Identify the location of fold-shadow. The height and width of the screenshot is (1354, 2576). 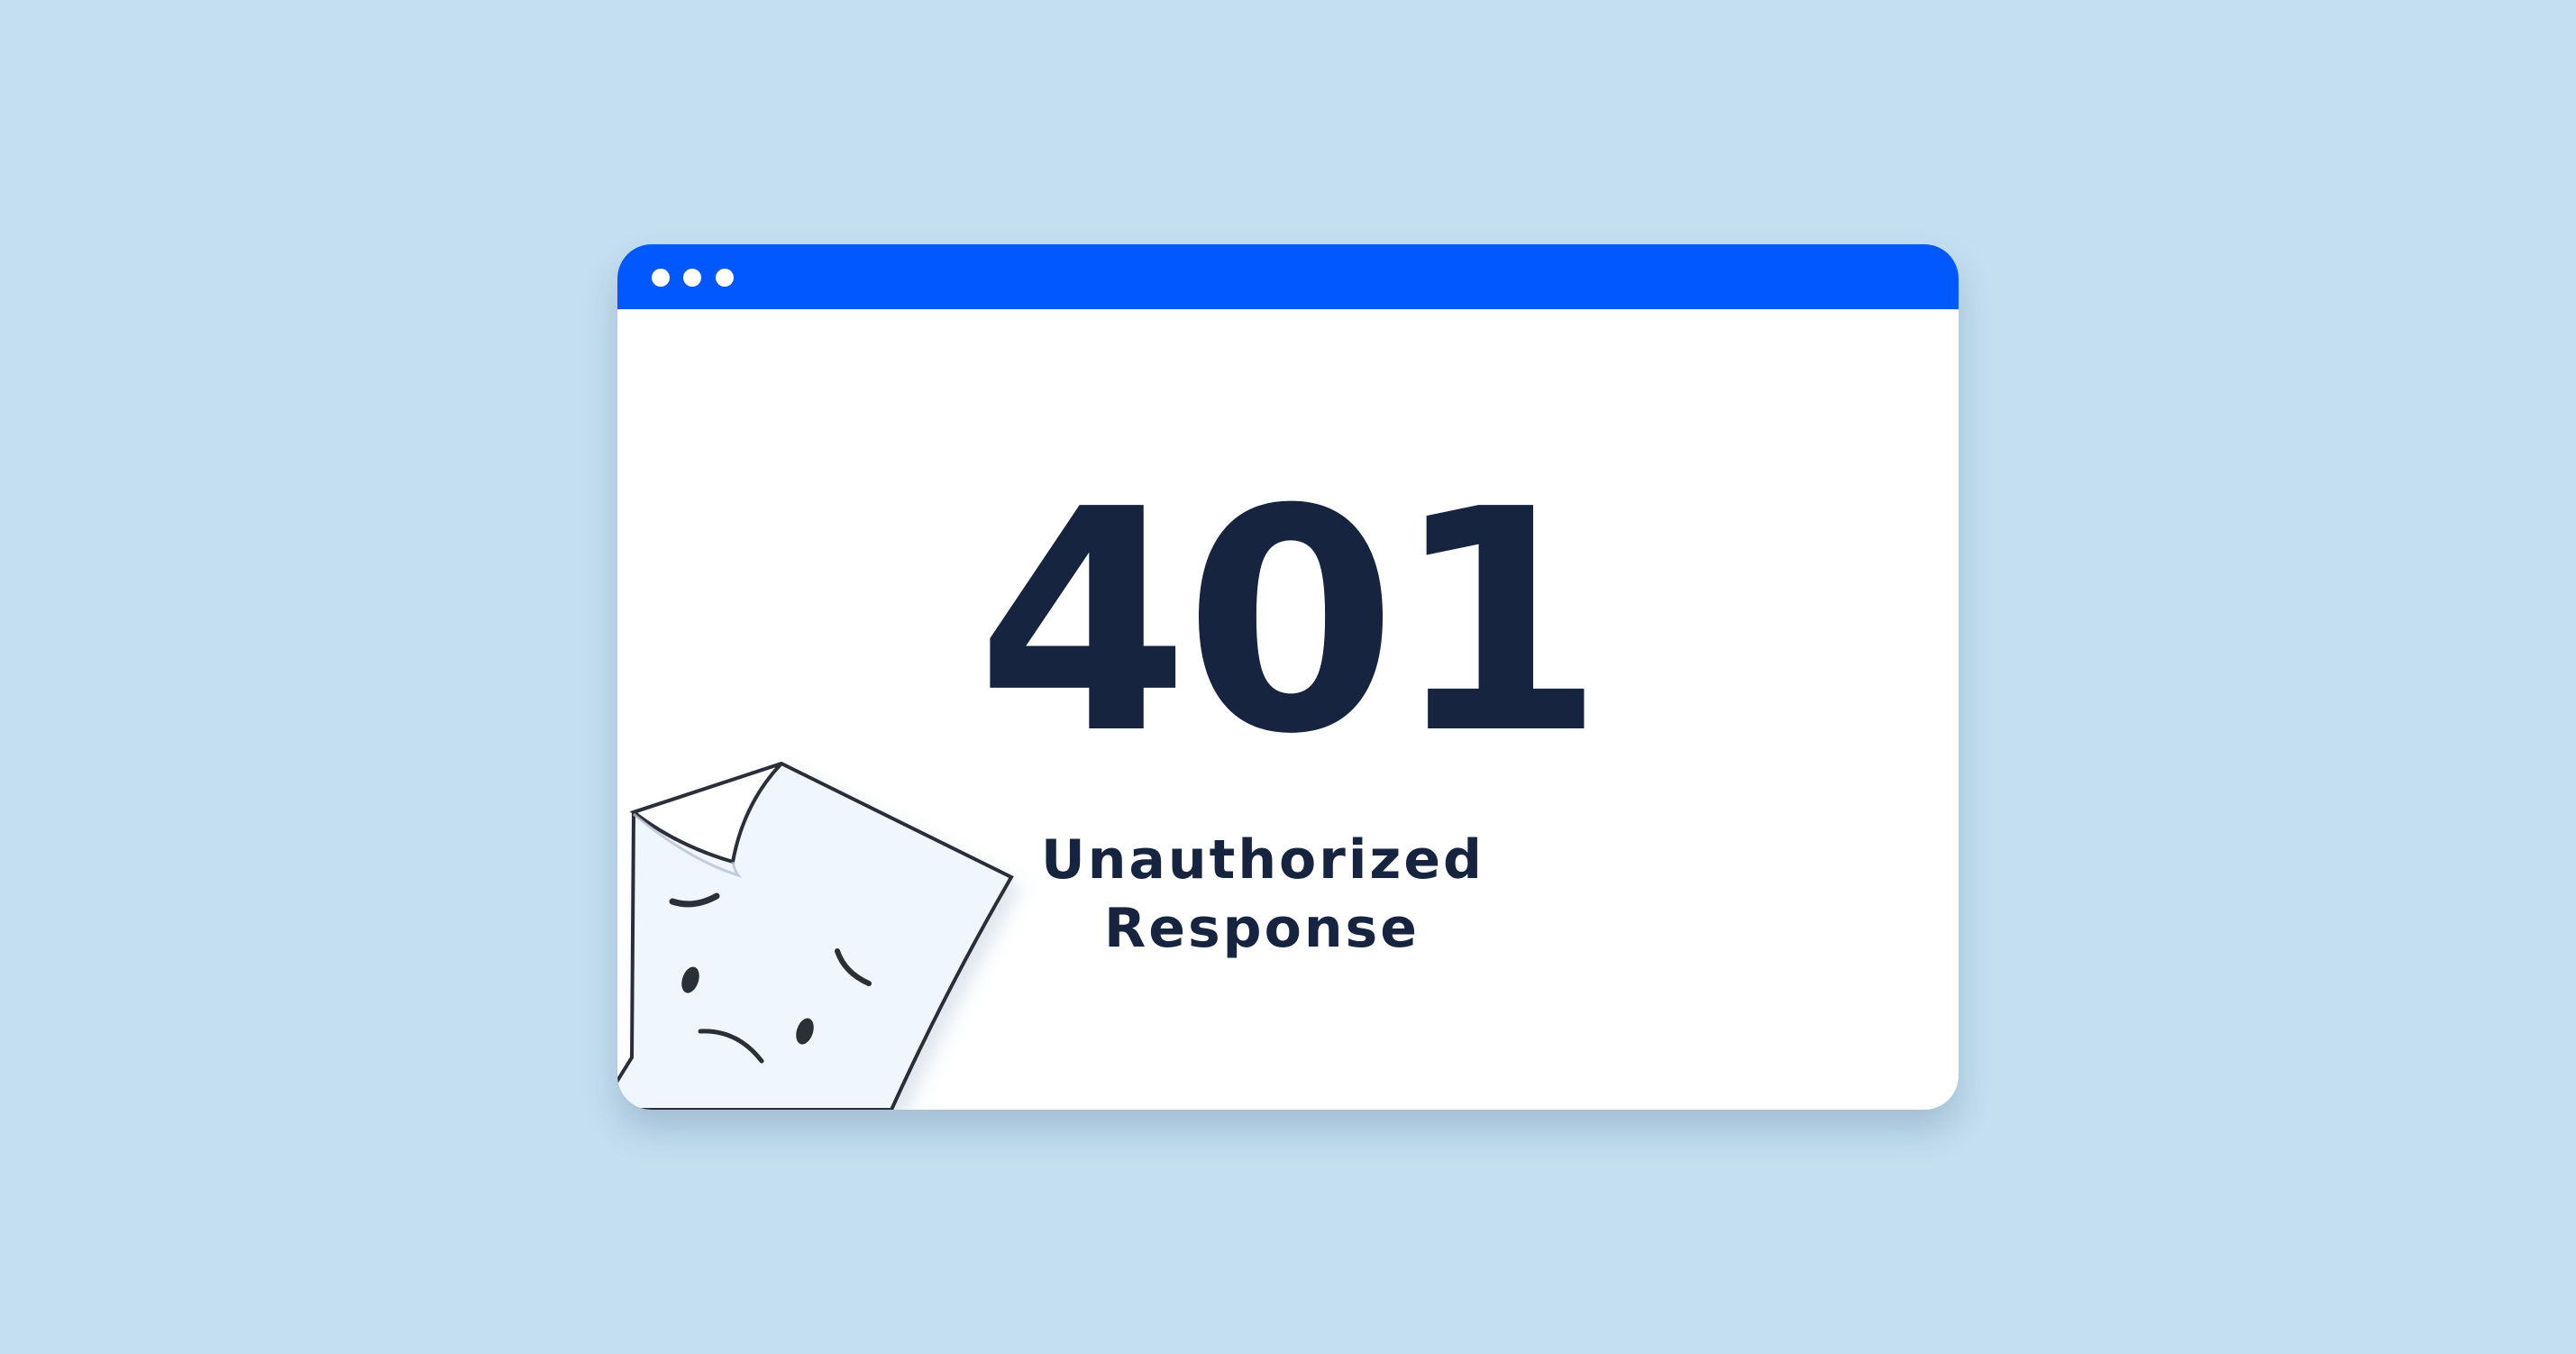
(688, 845).